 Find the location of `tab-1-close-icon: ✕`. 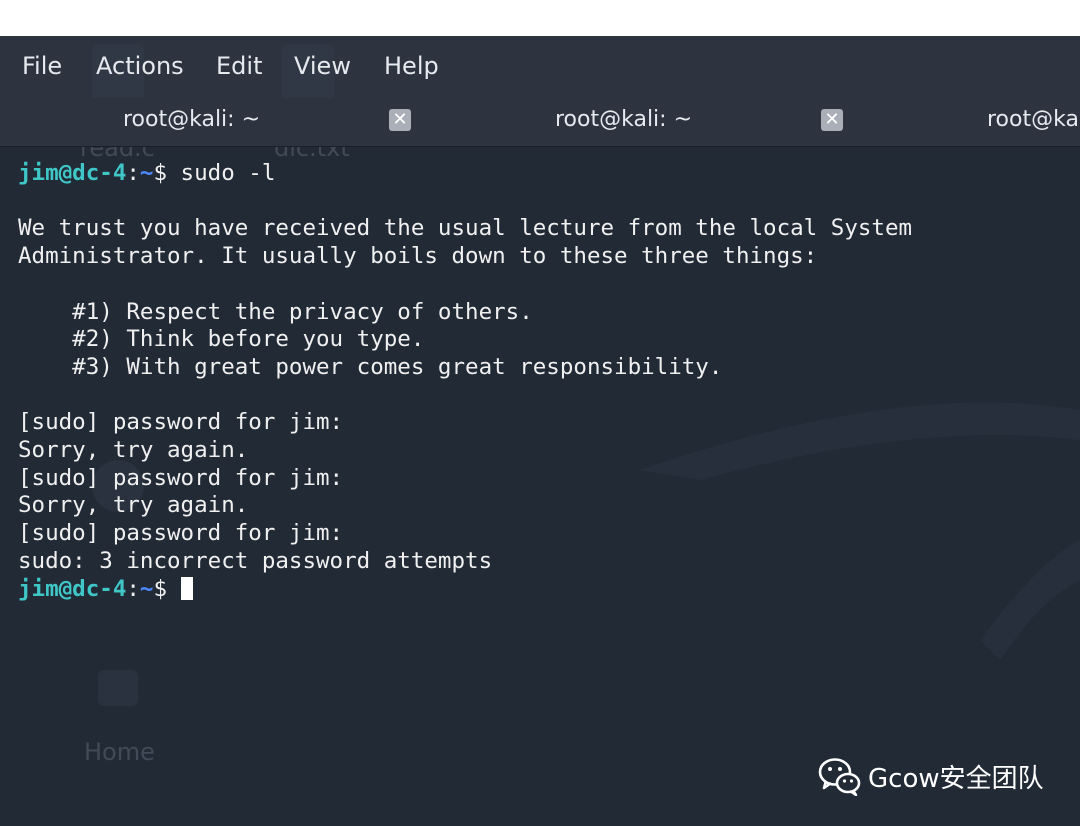

tab-1-close-icon: ✕ is located at coordinates (400, 120).